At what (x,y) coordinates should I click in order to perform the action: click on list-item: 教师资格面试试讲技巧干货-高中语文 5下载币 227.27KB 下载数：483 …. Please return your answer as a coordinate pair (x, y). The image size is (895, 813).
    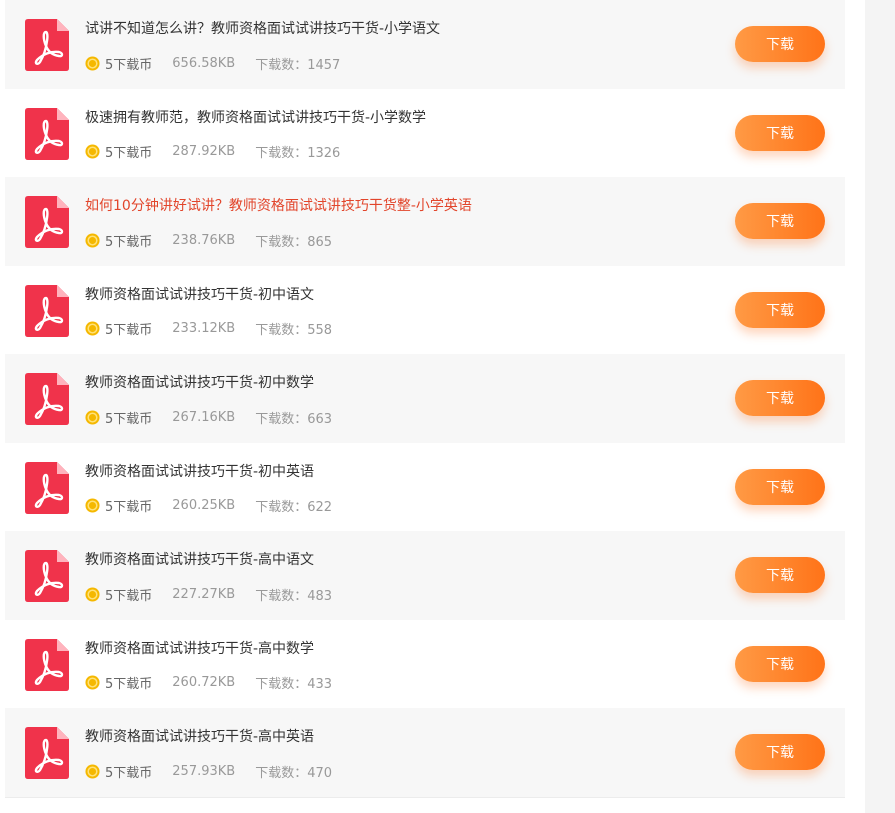
    Looking at the image, I should click on (425, 575).